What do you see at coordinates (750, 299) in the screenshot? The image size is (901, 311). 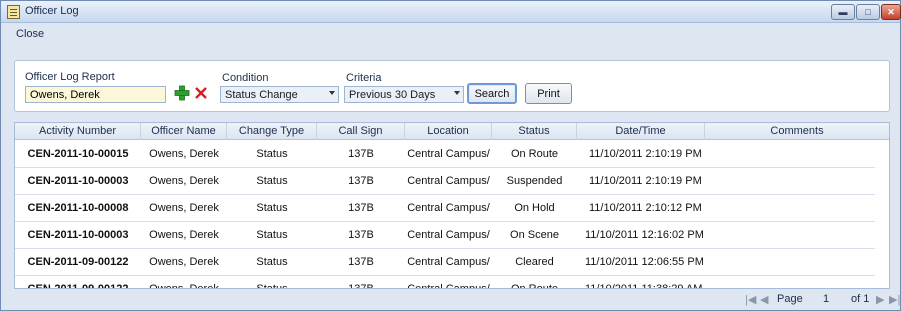 I see `first-page-icon: |◀` at bounding box center [750, 299].